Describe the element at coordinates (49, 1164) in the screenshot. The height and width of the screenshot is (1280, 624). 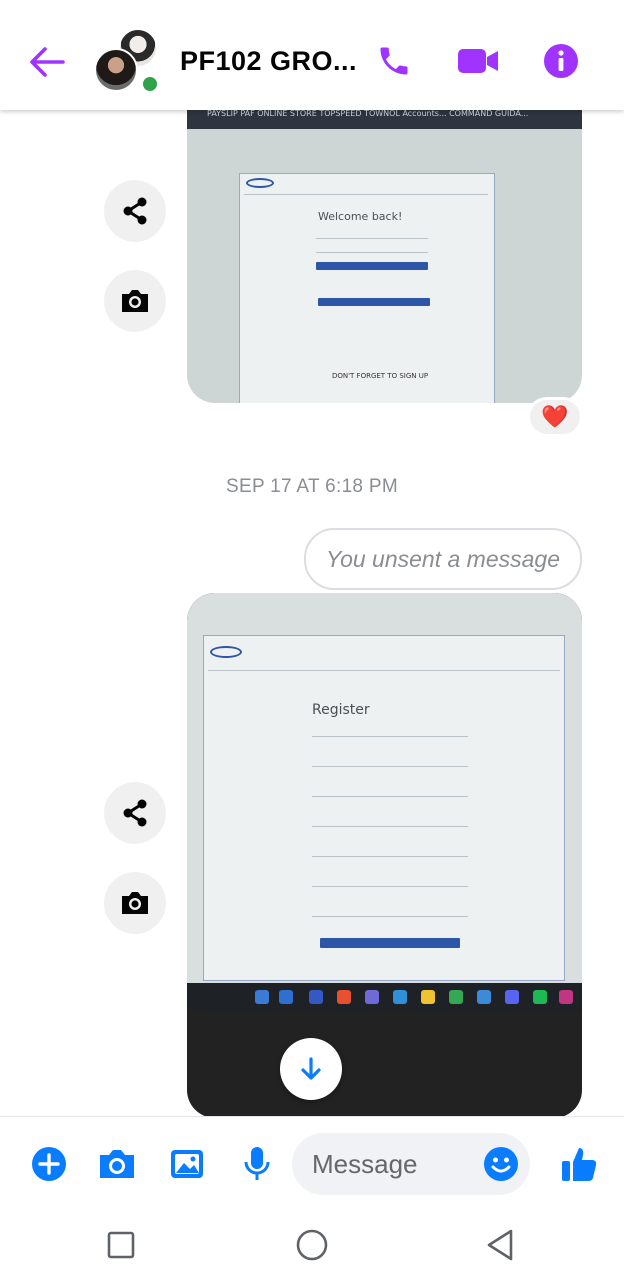
I see `plus-icon` at that location.